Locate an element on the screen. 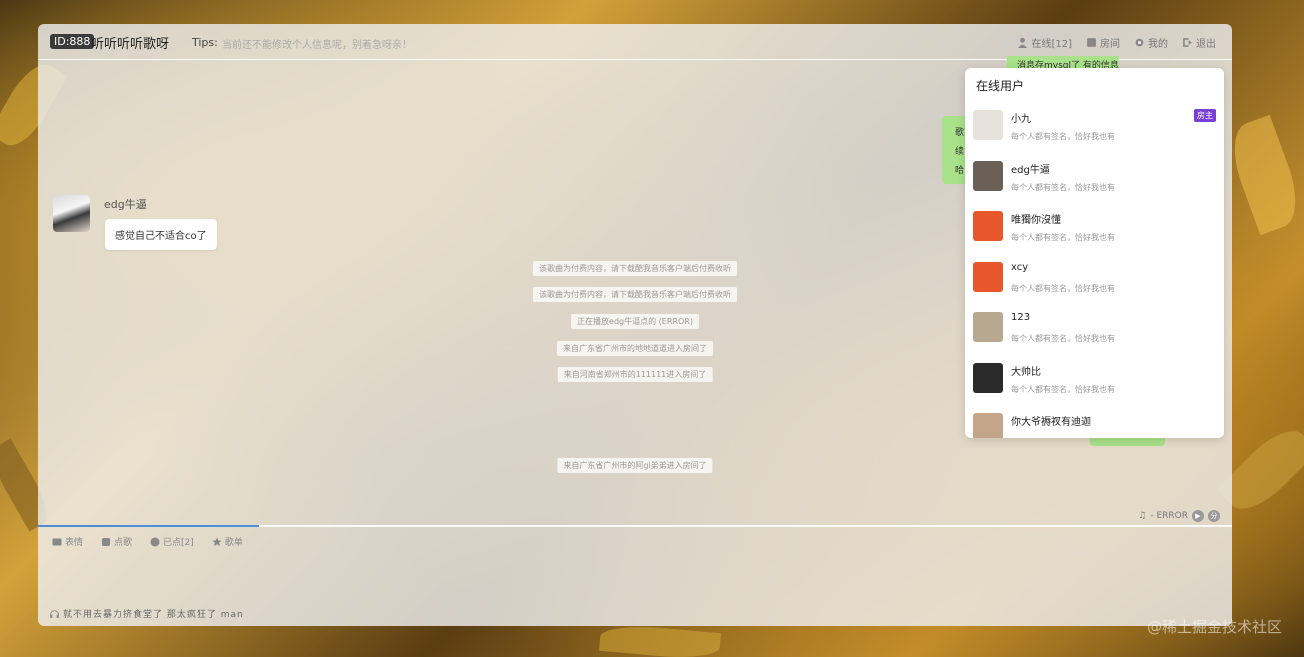 This screenshot has height=657, width=1304. tool-emoji: 表情 is located at coordinates (67, 541).